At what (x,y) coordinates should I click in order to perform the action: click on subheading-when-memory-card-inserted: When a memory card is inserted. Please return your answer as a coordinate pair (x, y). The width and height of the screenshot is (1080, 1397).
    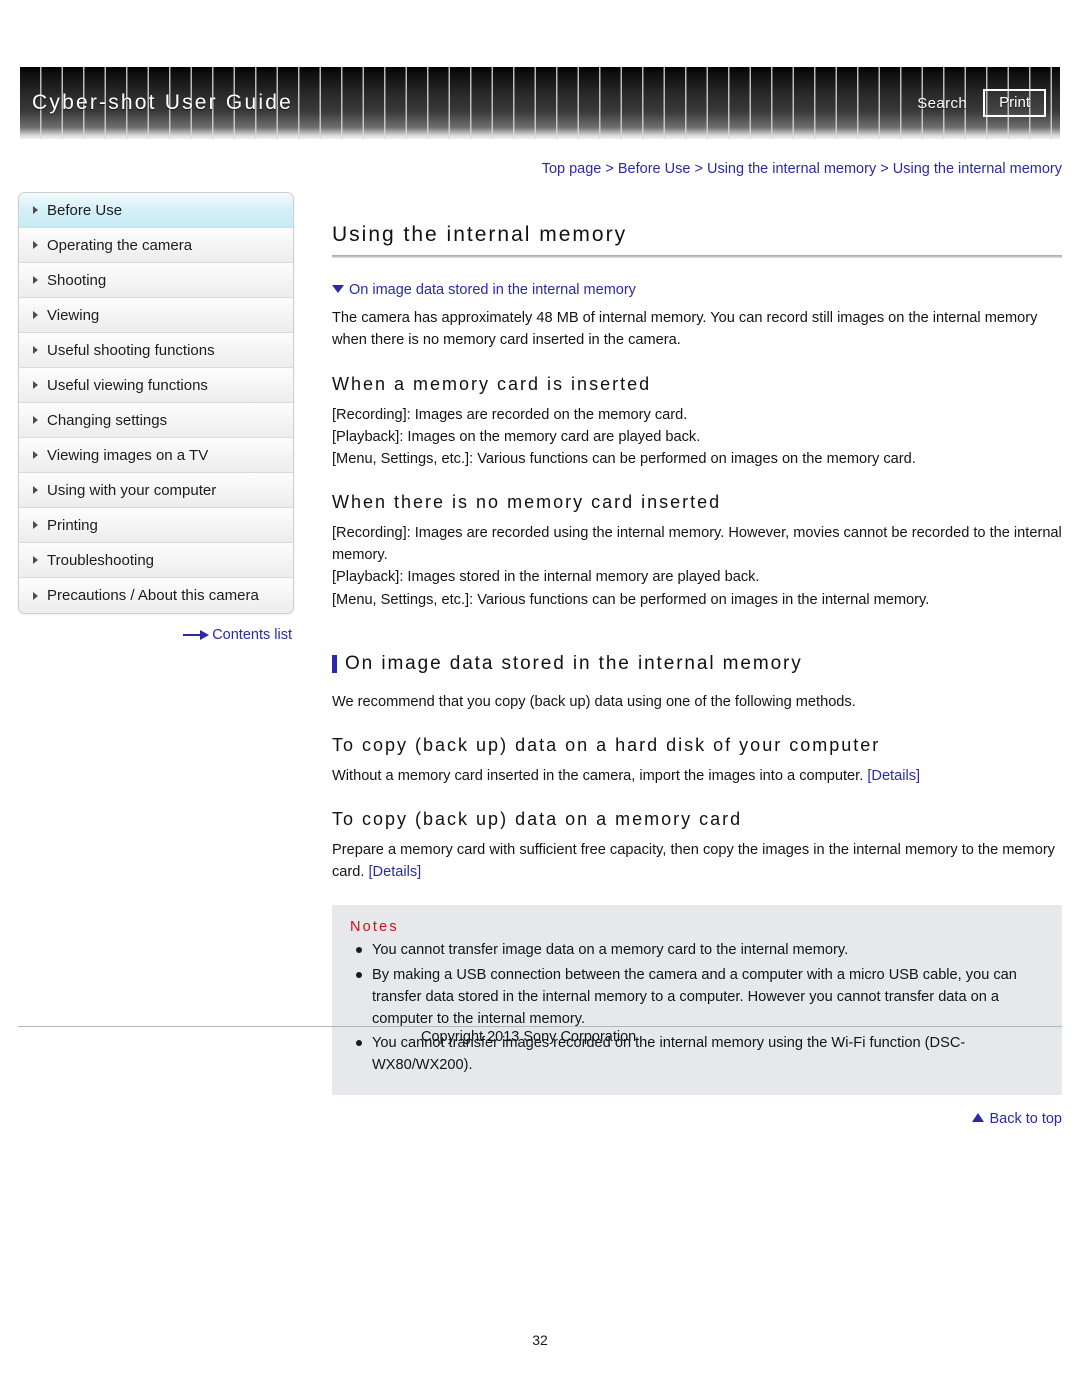
    Looking at the image, I should click on (492, 383).